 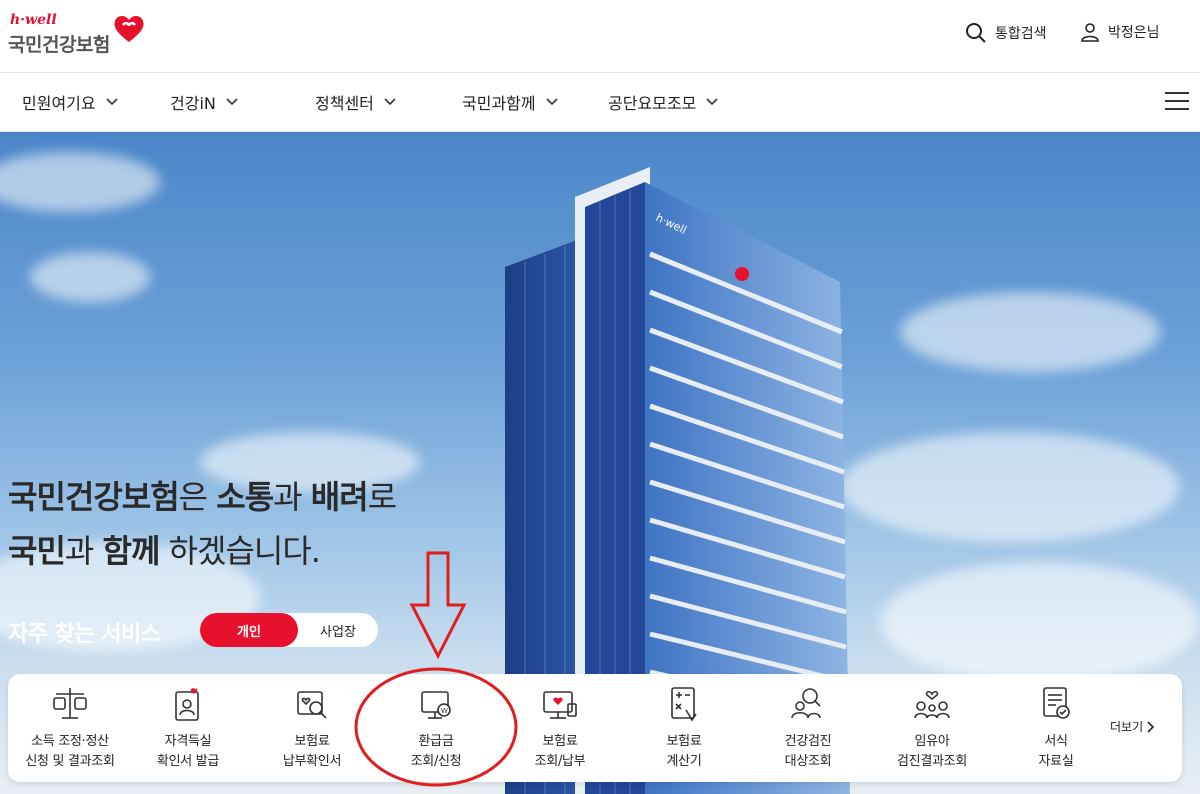 I want to click on logo: h·well 국민건강보험, so click(x=78, y=37).